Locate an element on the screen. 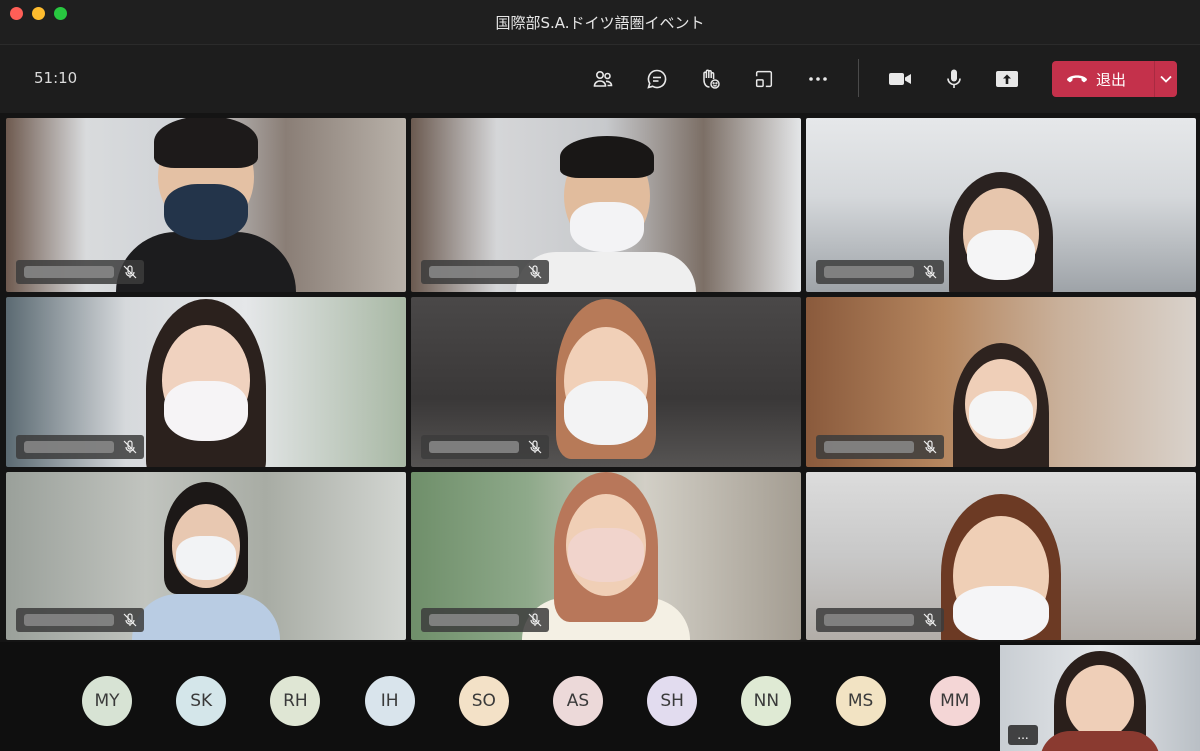 The height and width of the screenshot is (751, 1200). avatar-initials: SO is located at coordinates (483, 701).